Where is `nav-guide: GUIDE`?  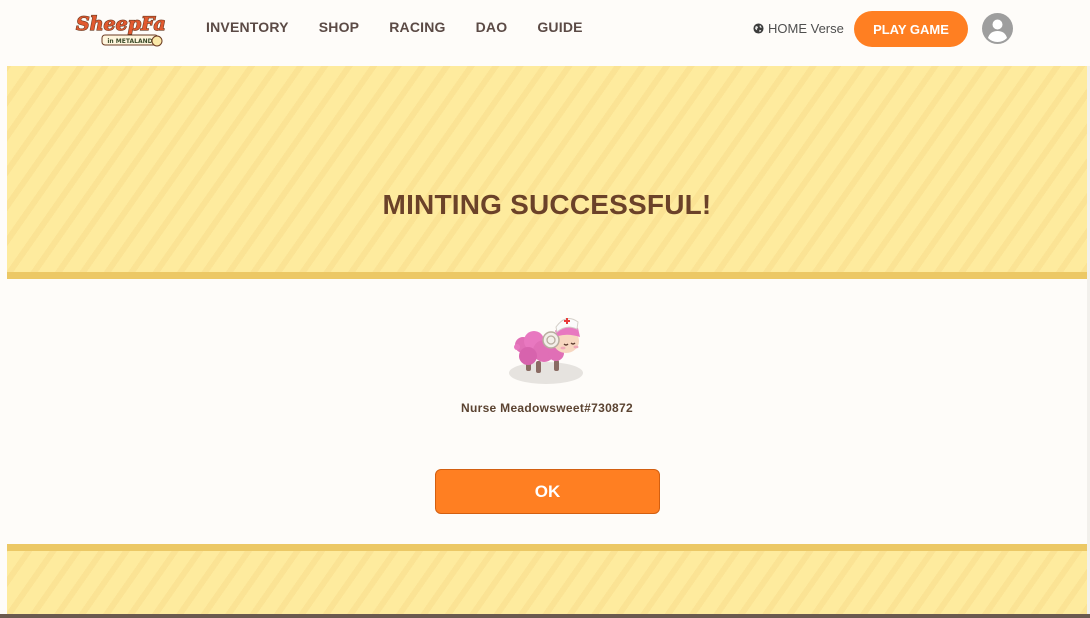
nav-guide: GUIDE is located at coordinates (559, 27).